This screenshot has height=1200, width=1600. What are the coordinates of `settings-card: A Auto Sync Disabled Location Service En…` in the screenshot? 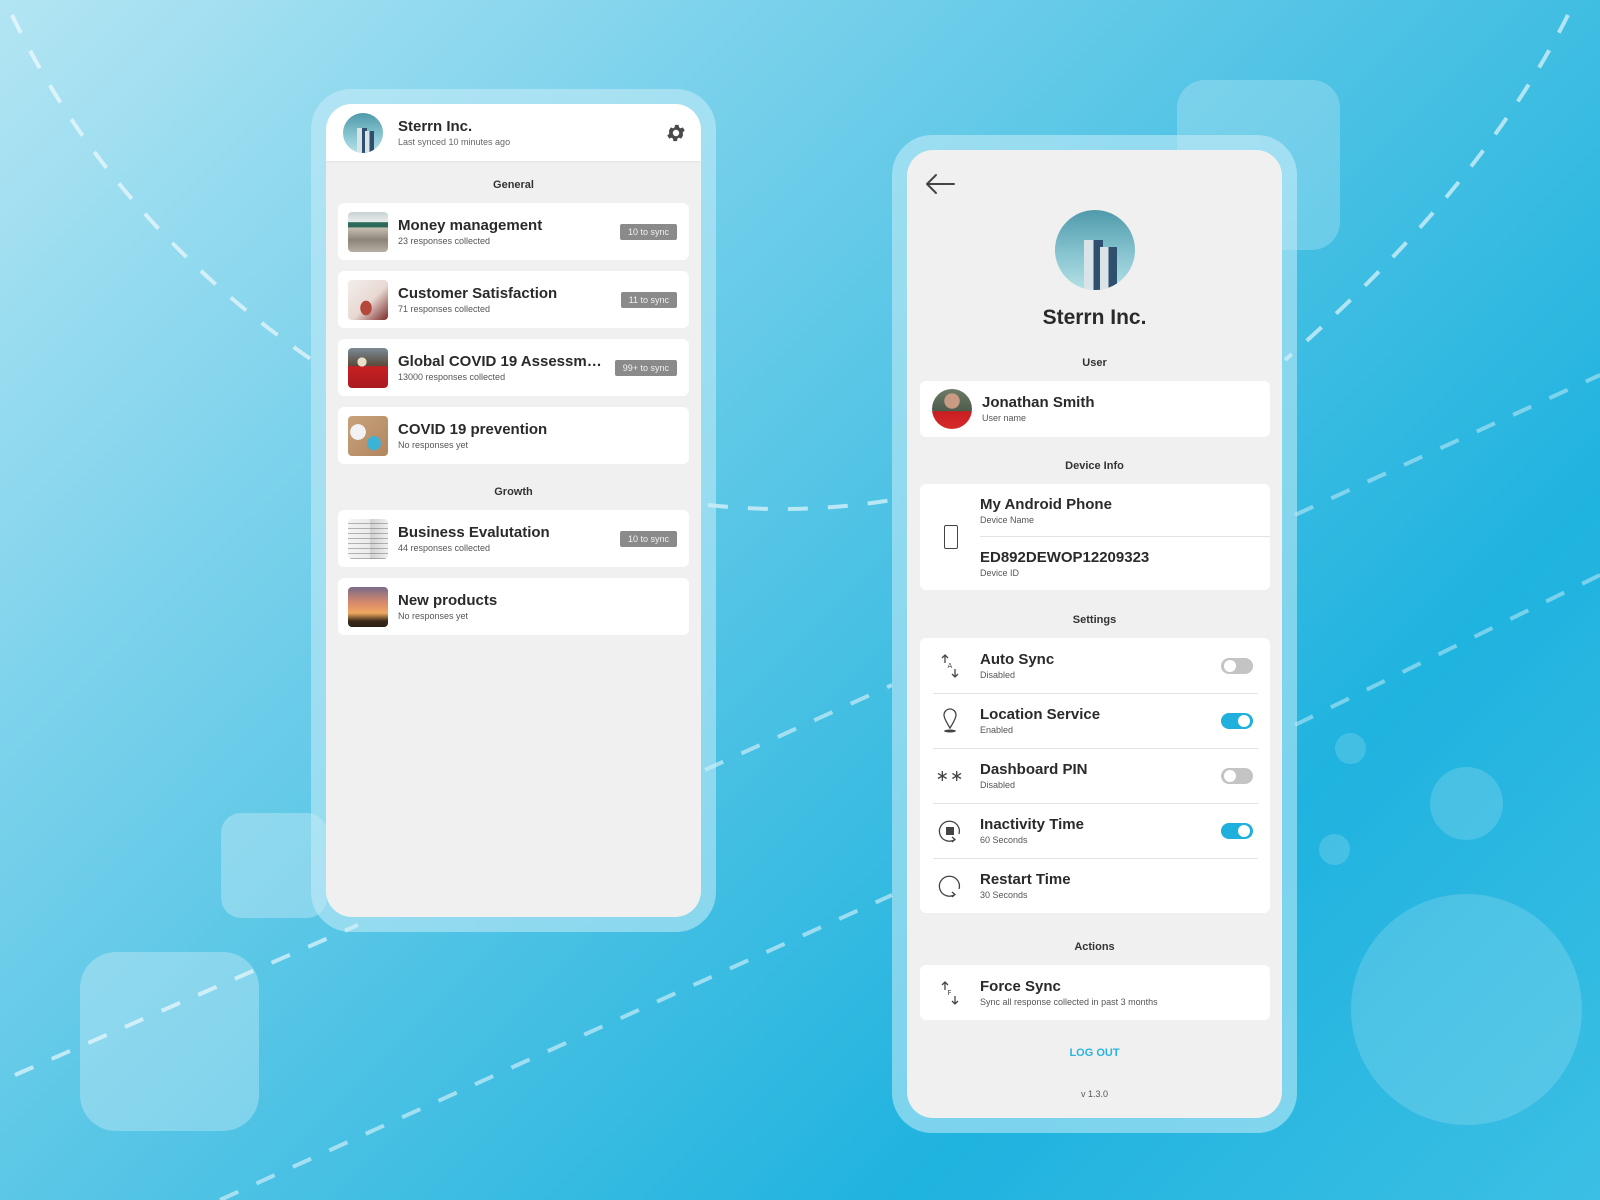 It's located at (1095, 775).